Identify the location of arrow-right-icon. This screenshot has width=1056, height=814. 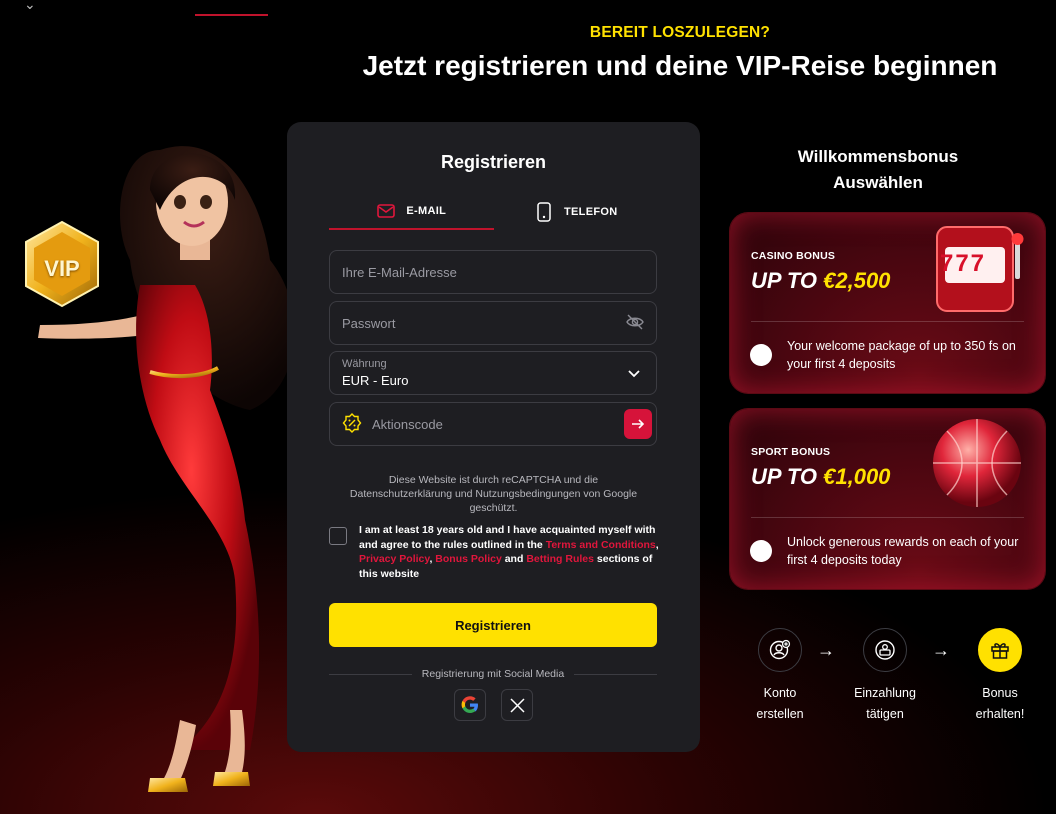
(638, 424).